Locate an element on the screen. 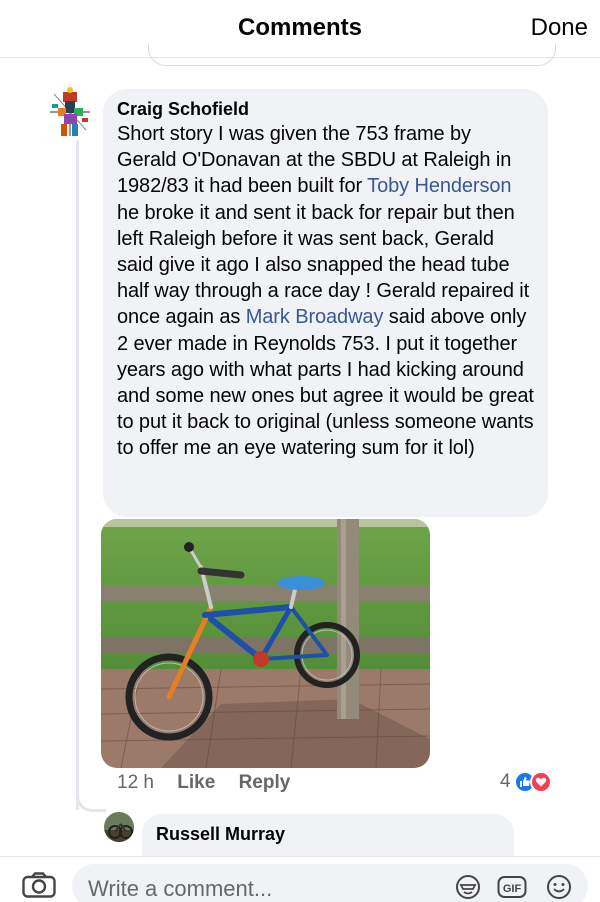 This screenshot has height=902, width=600. comment-time: 12 h is located at coordinates (135, 782).